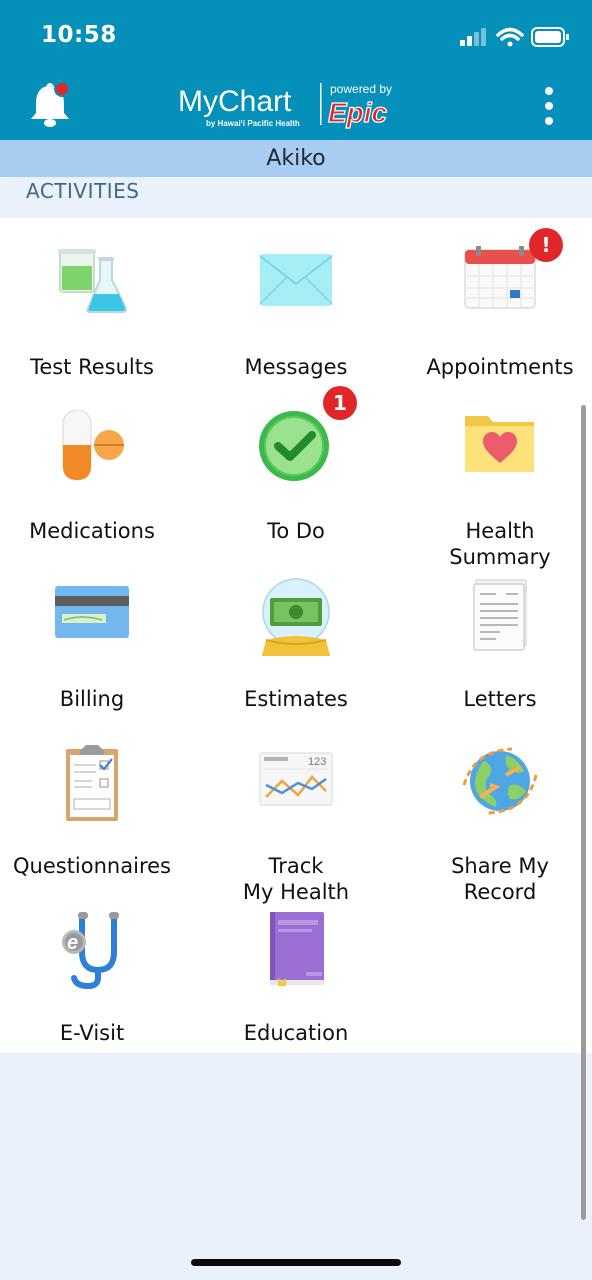  I want to click on activity-label: Medications, so click(92, 531).